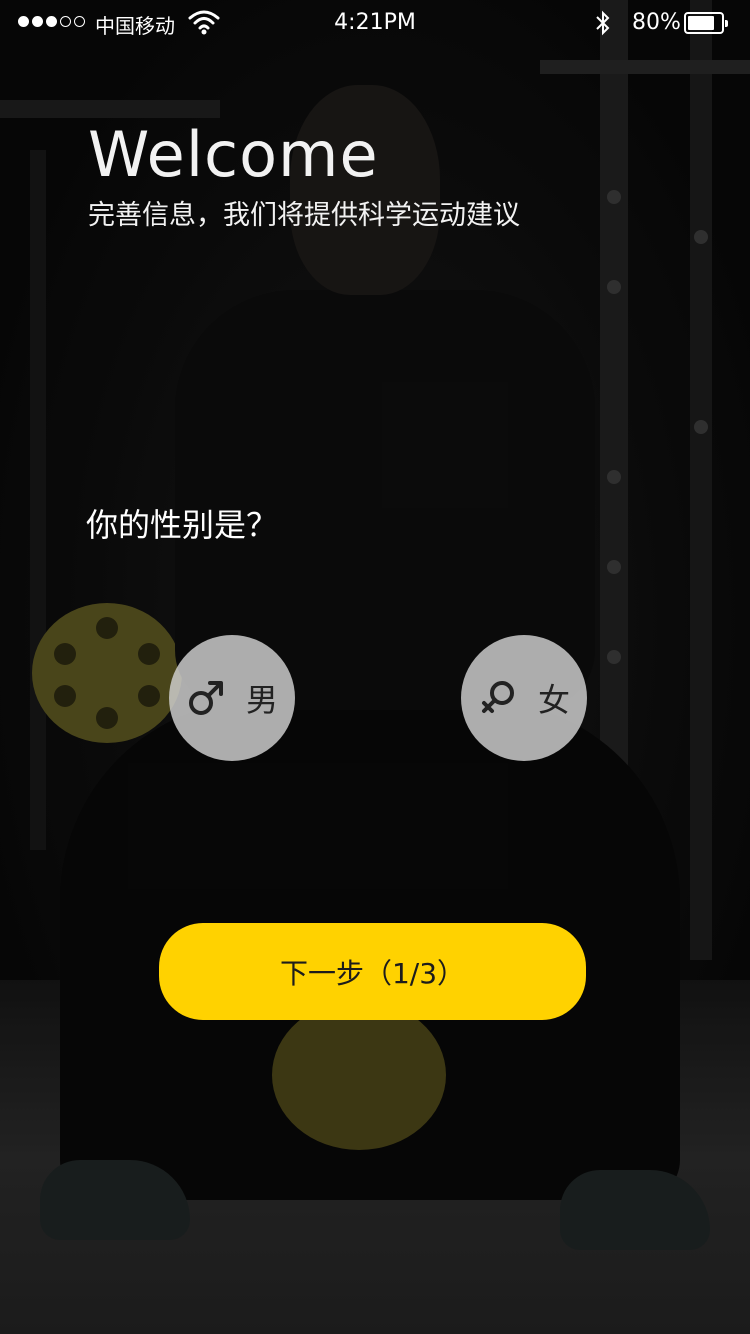 The width and height of the screenshot is (750, 1334). What do you see at coordinates (656, 22) in the screenshot?
I see `battery-percent: 80%` at bounding box center [656, 22].